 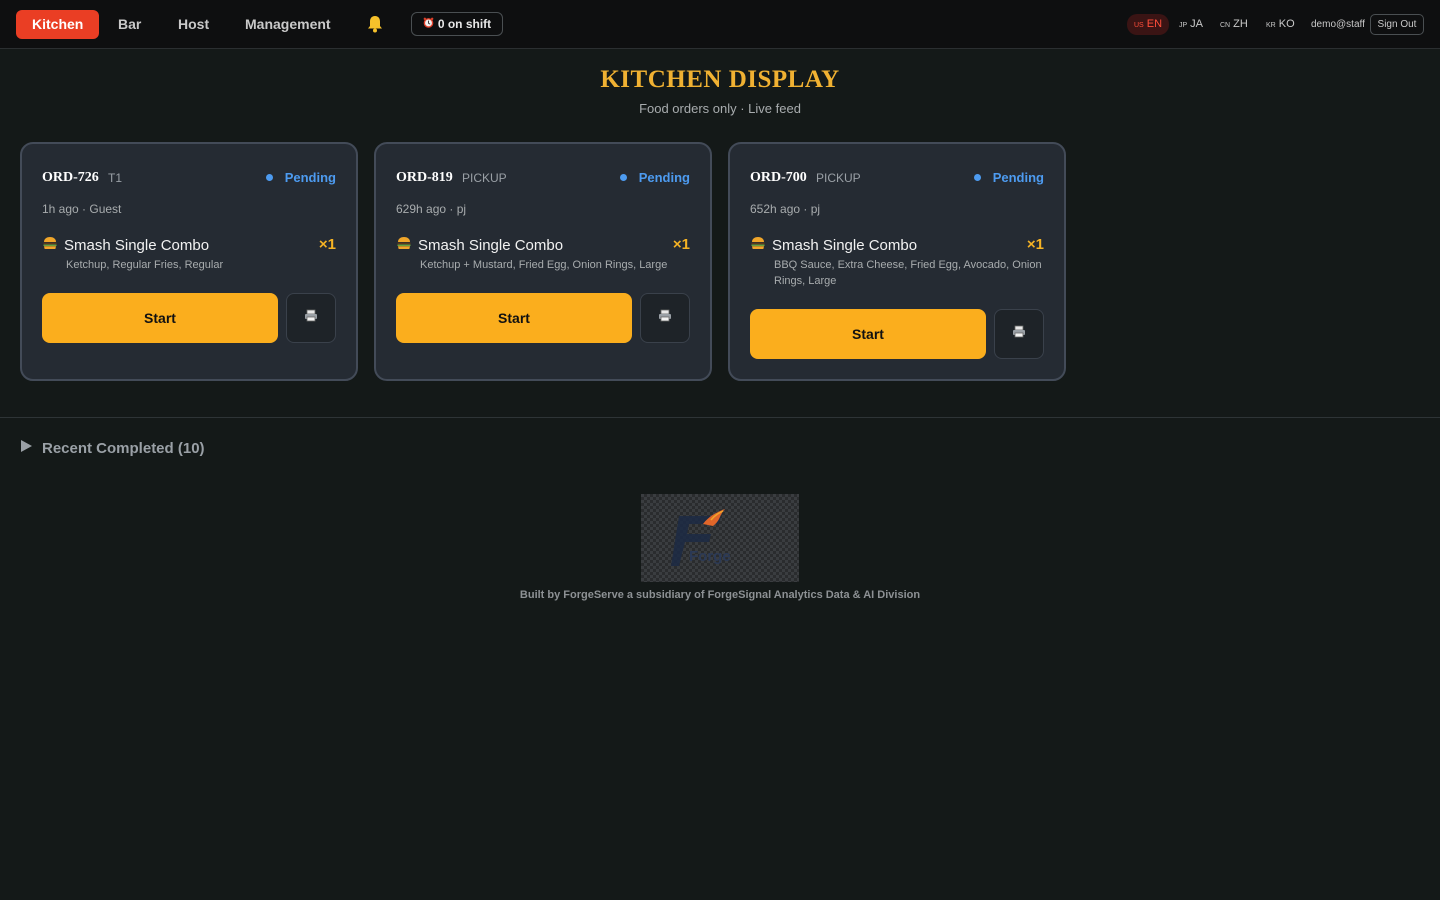 I want to click on lang-ko: KR KO, so click(x=1280, y=24).